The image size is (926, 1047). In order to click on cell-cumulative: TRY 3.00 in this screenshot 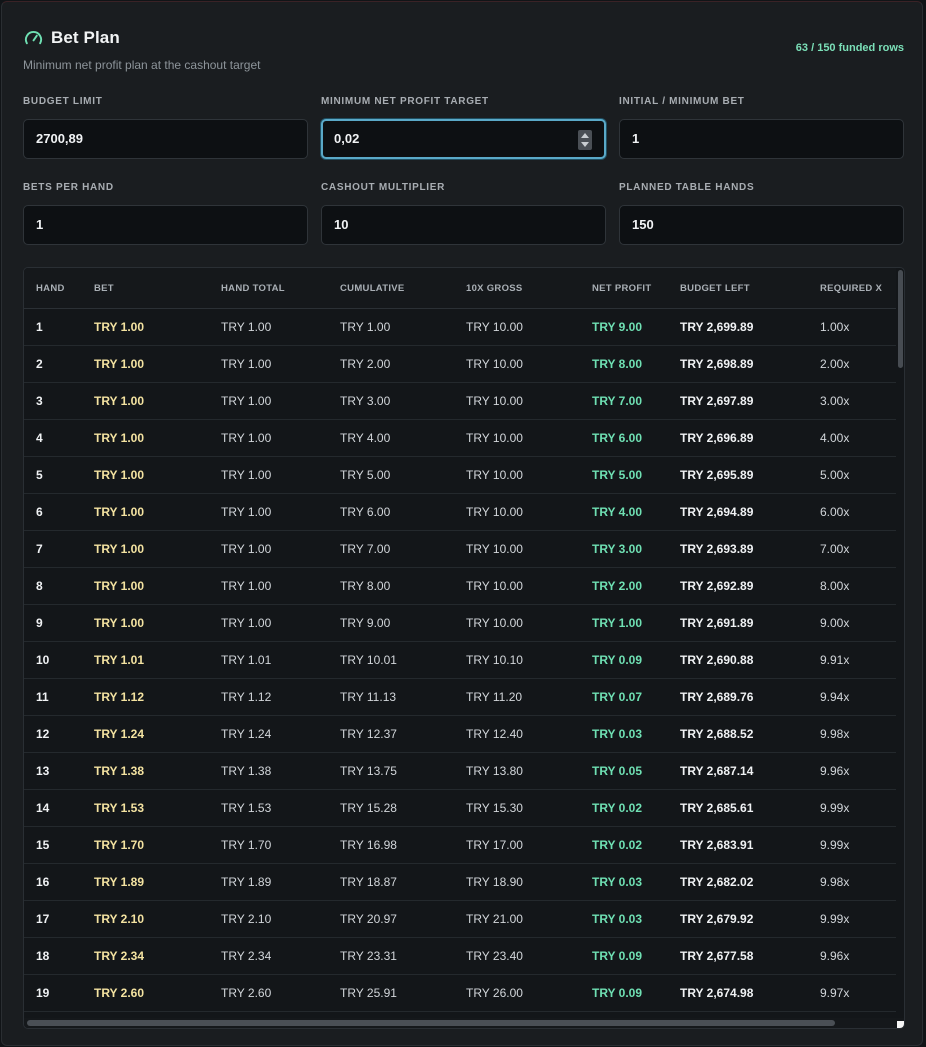, I will do `click(403, 401)`.